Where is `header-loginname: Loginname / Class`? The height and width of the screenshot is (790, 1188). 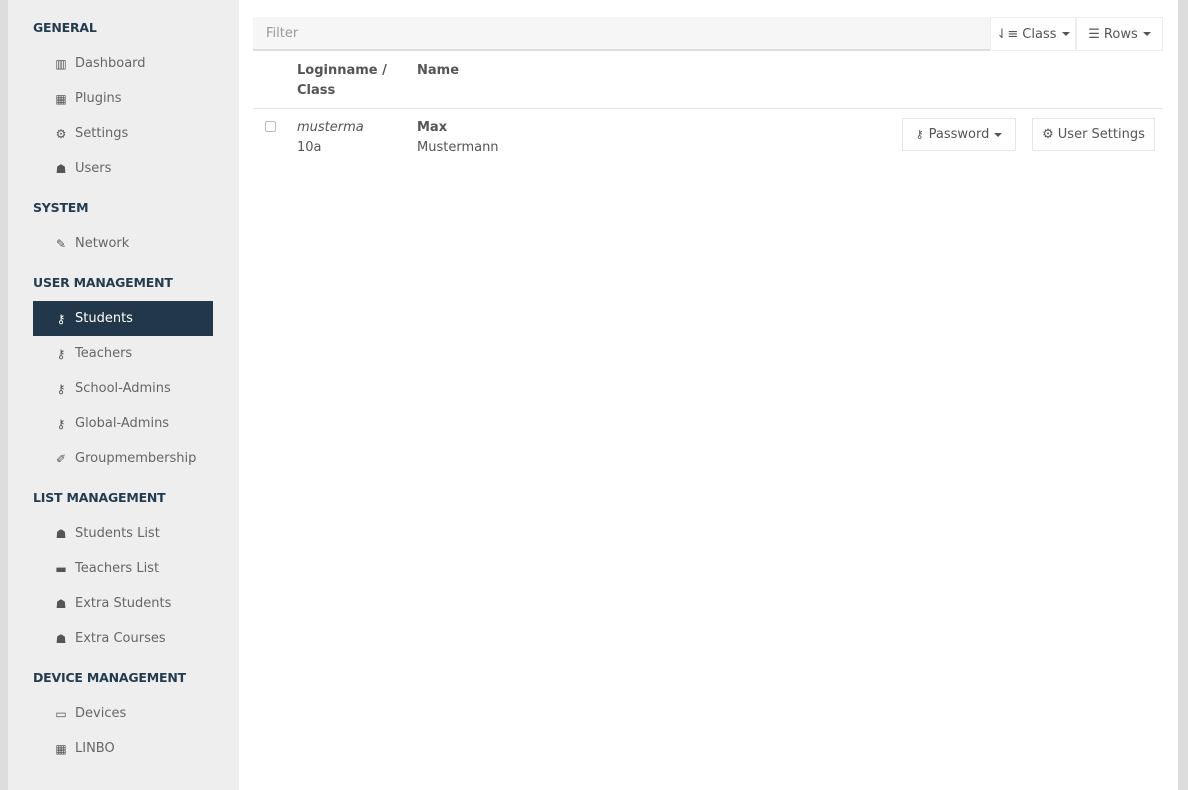
header-loginname: Loginname / Class is located at coordinates (342, 81).